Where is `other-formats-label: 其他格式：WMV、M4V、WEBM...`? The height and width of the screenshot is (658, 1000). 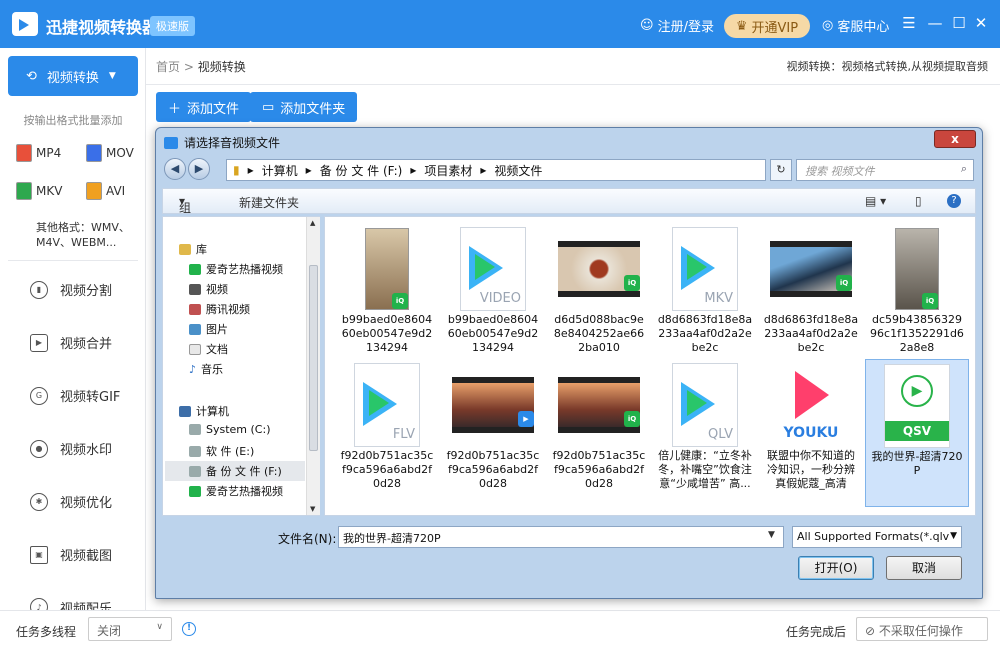 other-formats-label: 其他格式：WMV、M4V、WEBM... is located at coordinates (83, 235).